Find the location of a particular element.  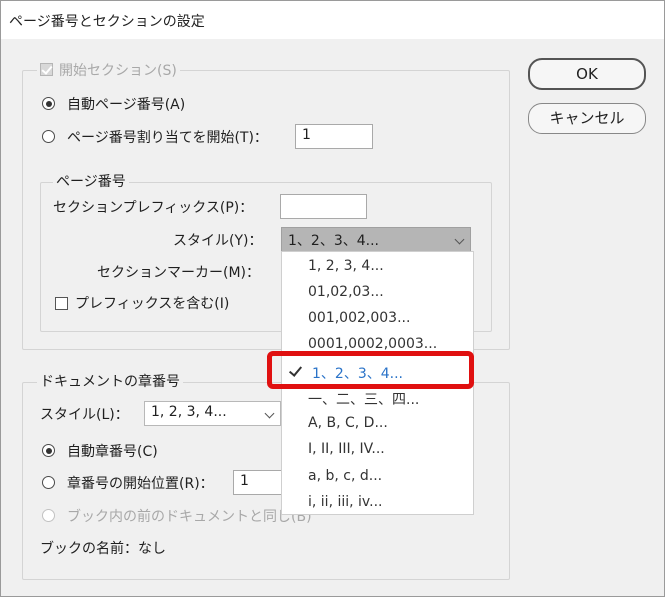

auto-chapter-radio is located at coordinates (48, 450).